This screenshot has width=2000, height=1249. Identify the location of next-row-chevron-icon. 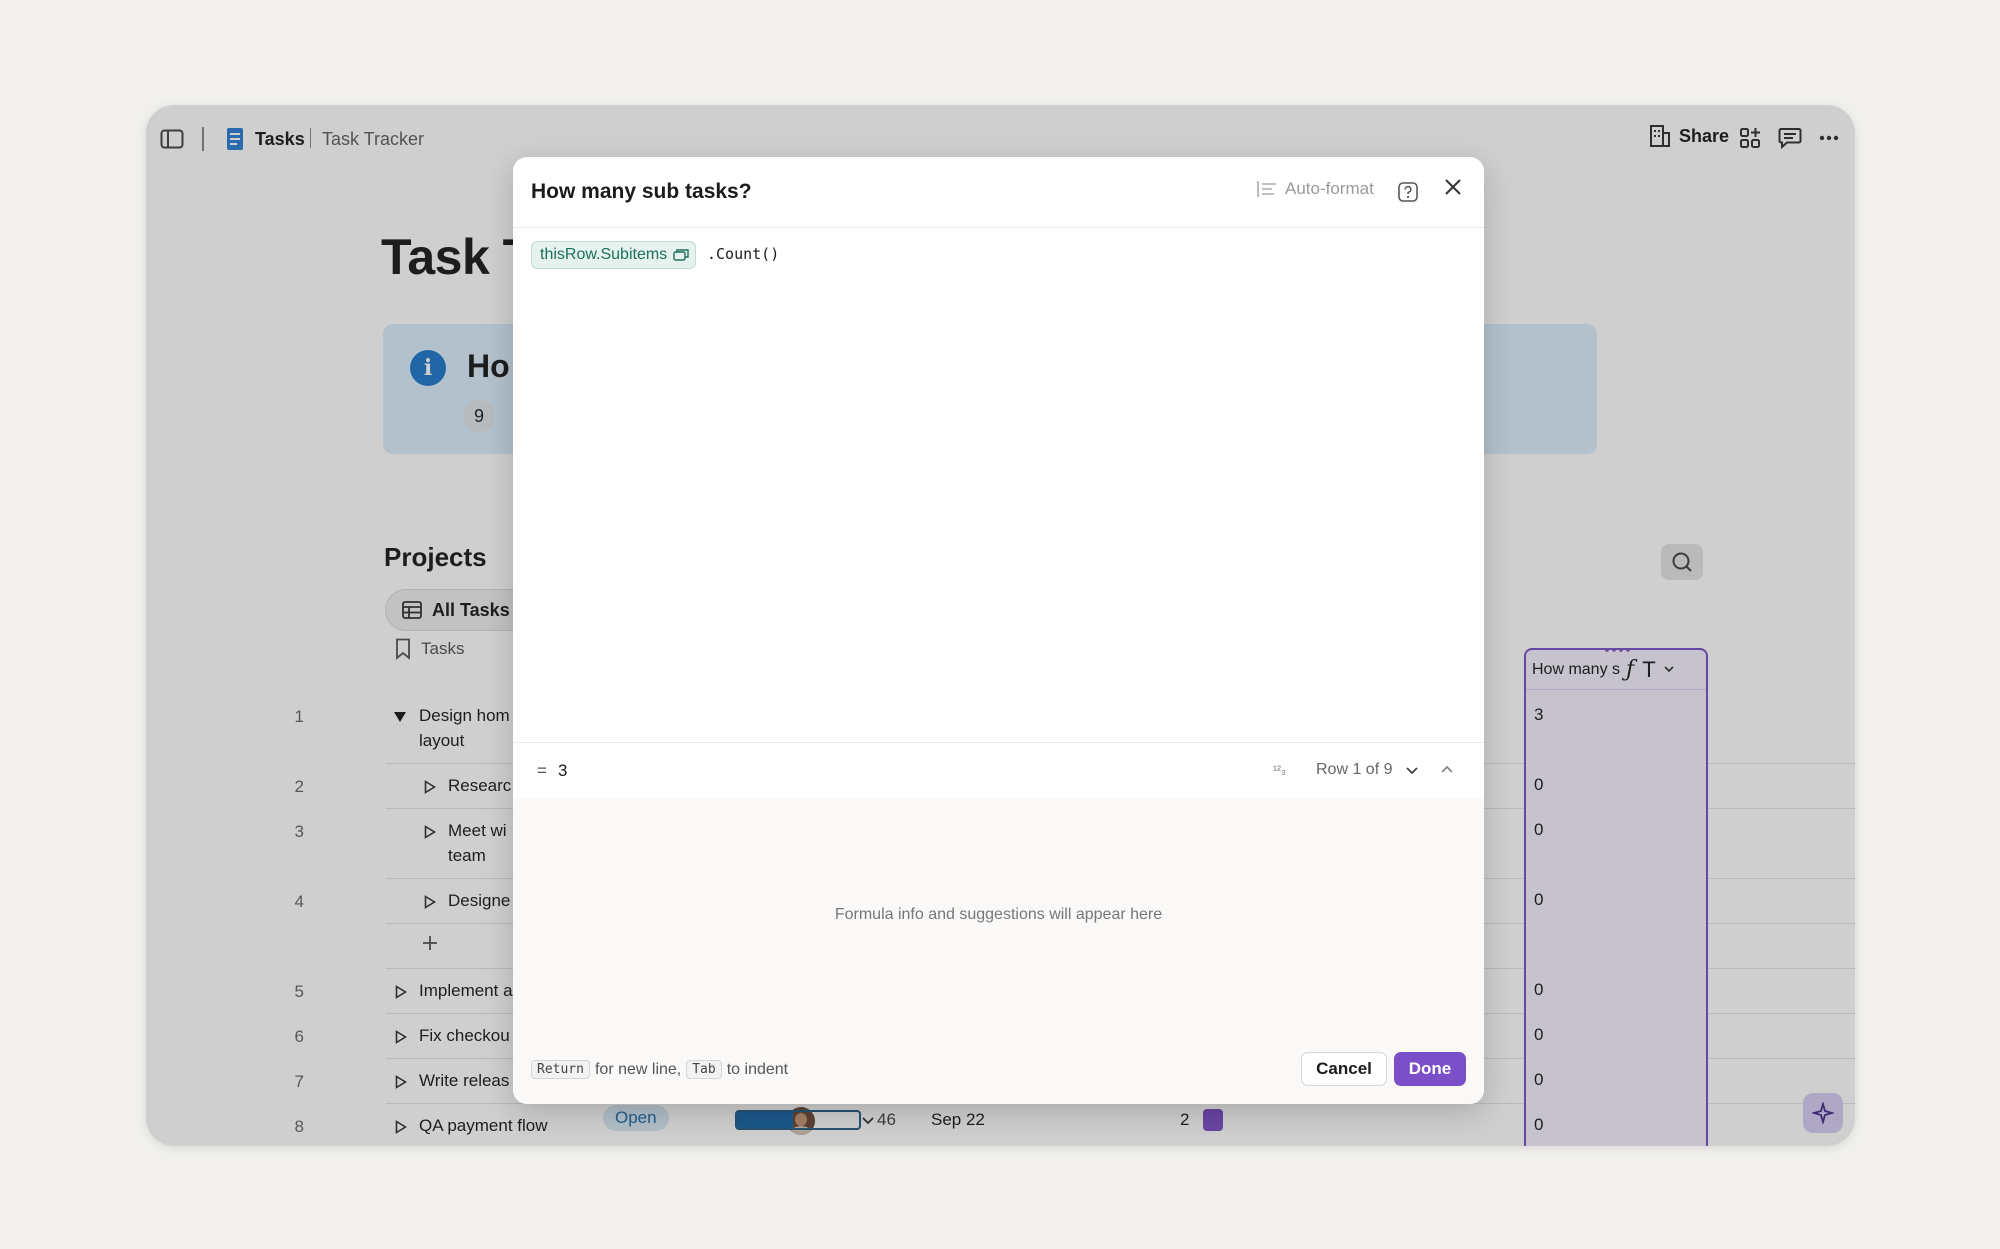
(1412, 771).